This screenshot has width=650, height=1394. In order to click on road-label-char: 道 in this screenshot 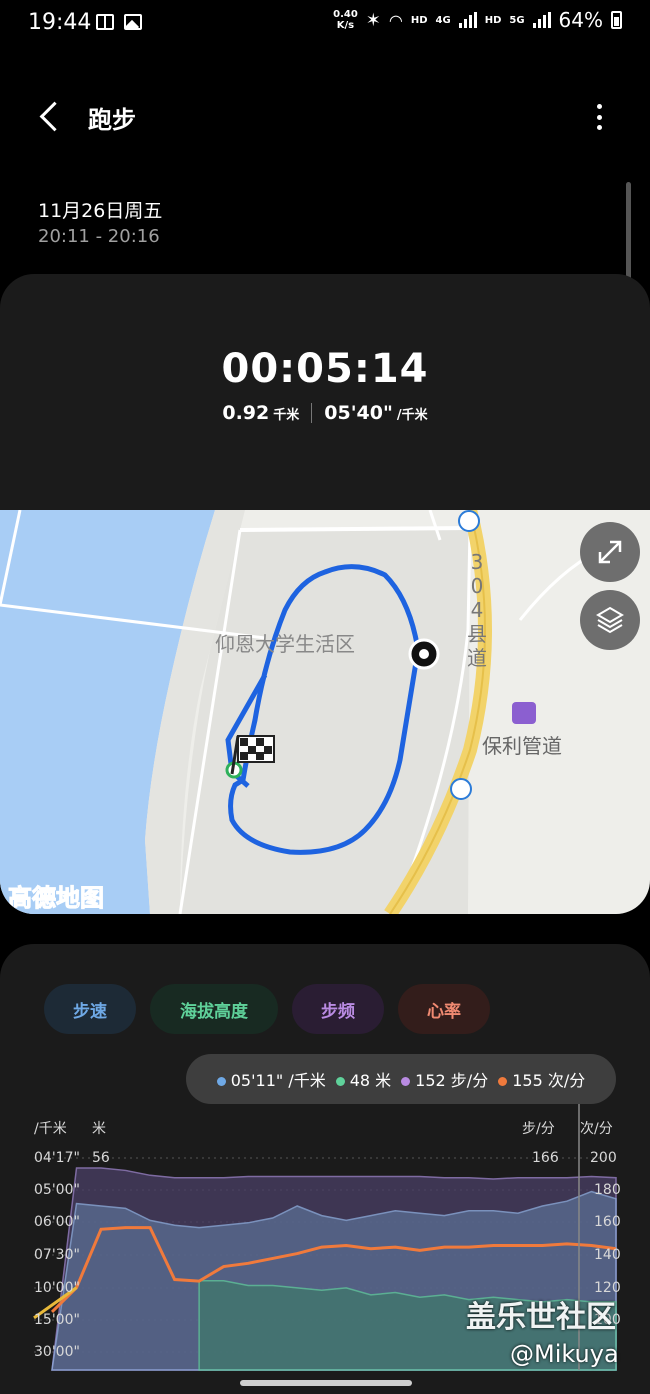, I will do `click(477, 658)`.